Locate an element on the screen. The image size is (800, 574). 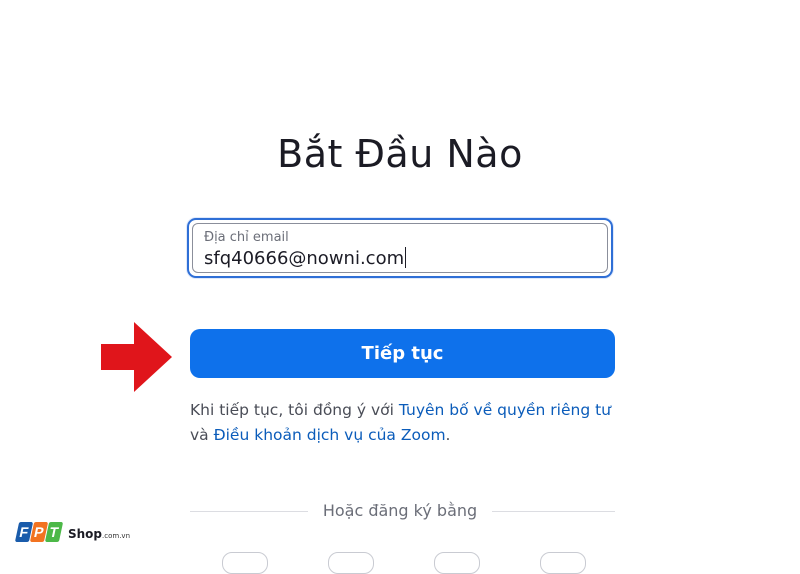
terms-of-service-link: Điều khoản dịch vụ của Zoom is located at coordinates (330, 435).